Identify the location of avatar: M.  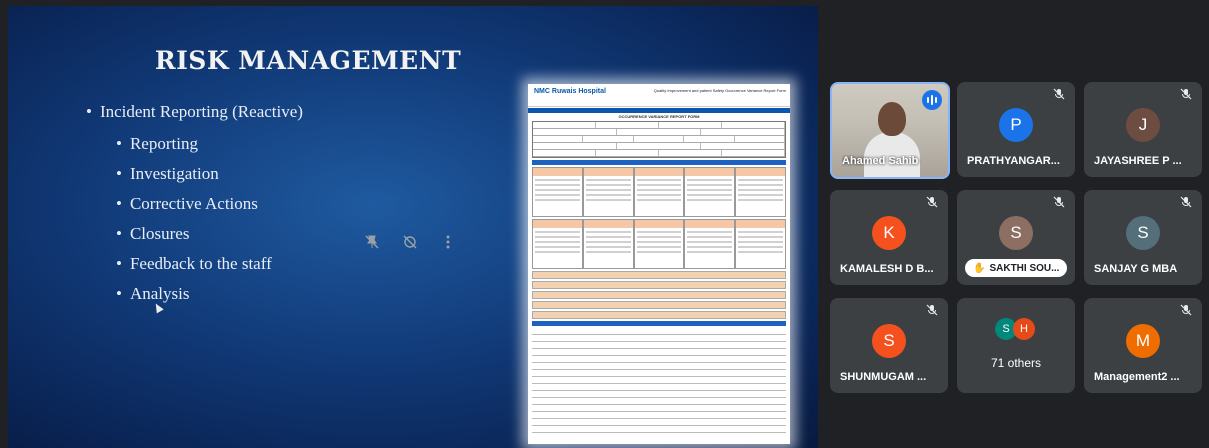
(1143, 341).